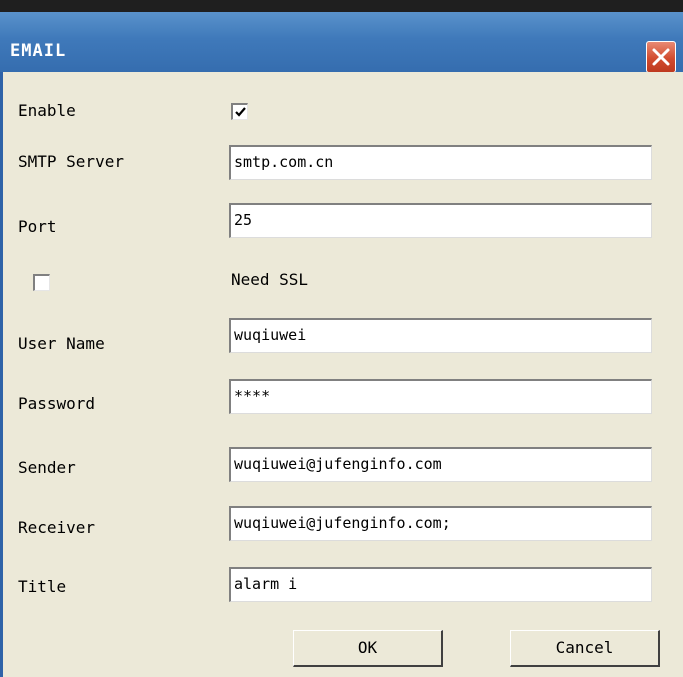  What do you see at coordinates (440, 162) in the screenshot?
I see `smtp-server-input: smtp.com.cn` at bounding box center [440, 162].